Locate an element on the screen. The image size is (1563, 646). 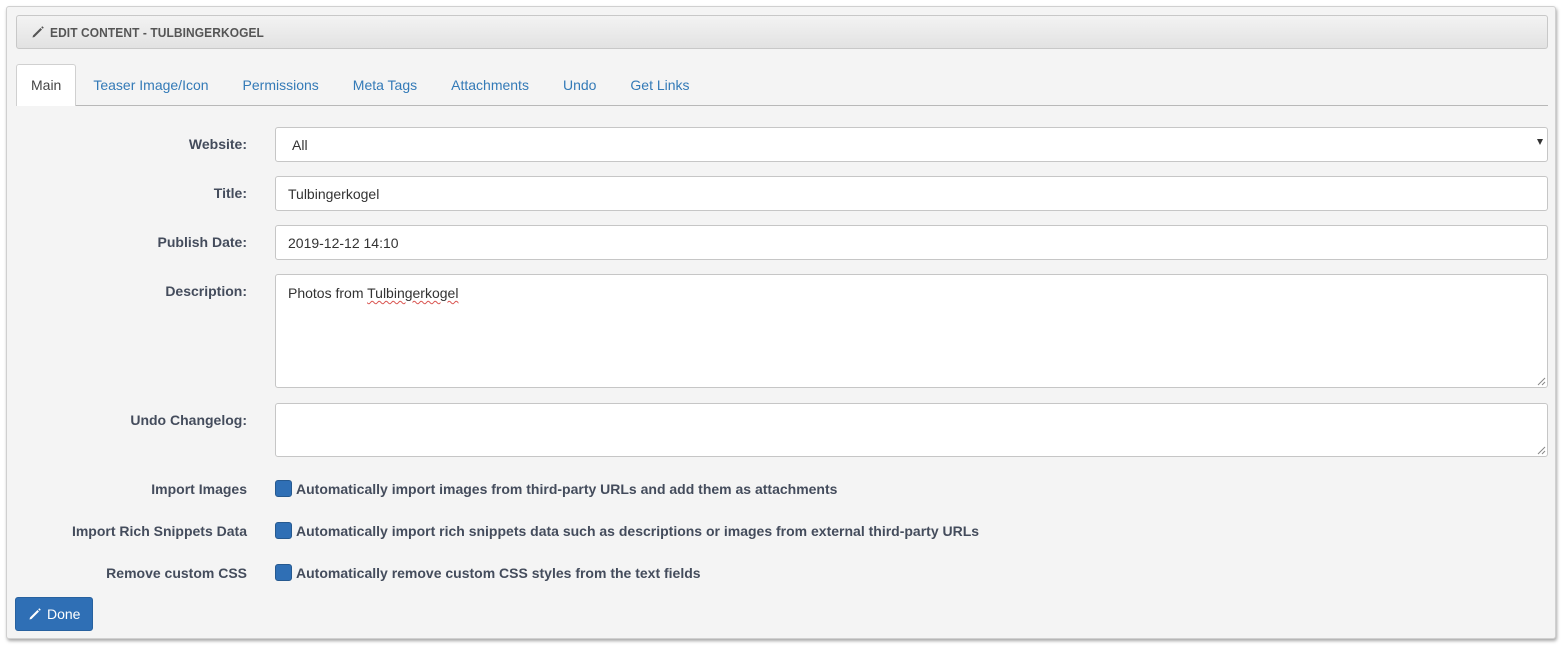
title-input-value: Tulbingerkogel is located at coordinates (334, 193).